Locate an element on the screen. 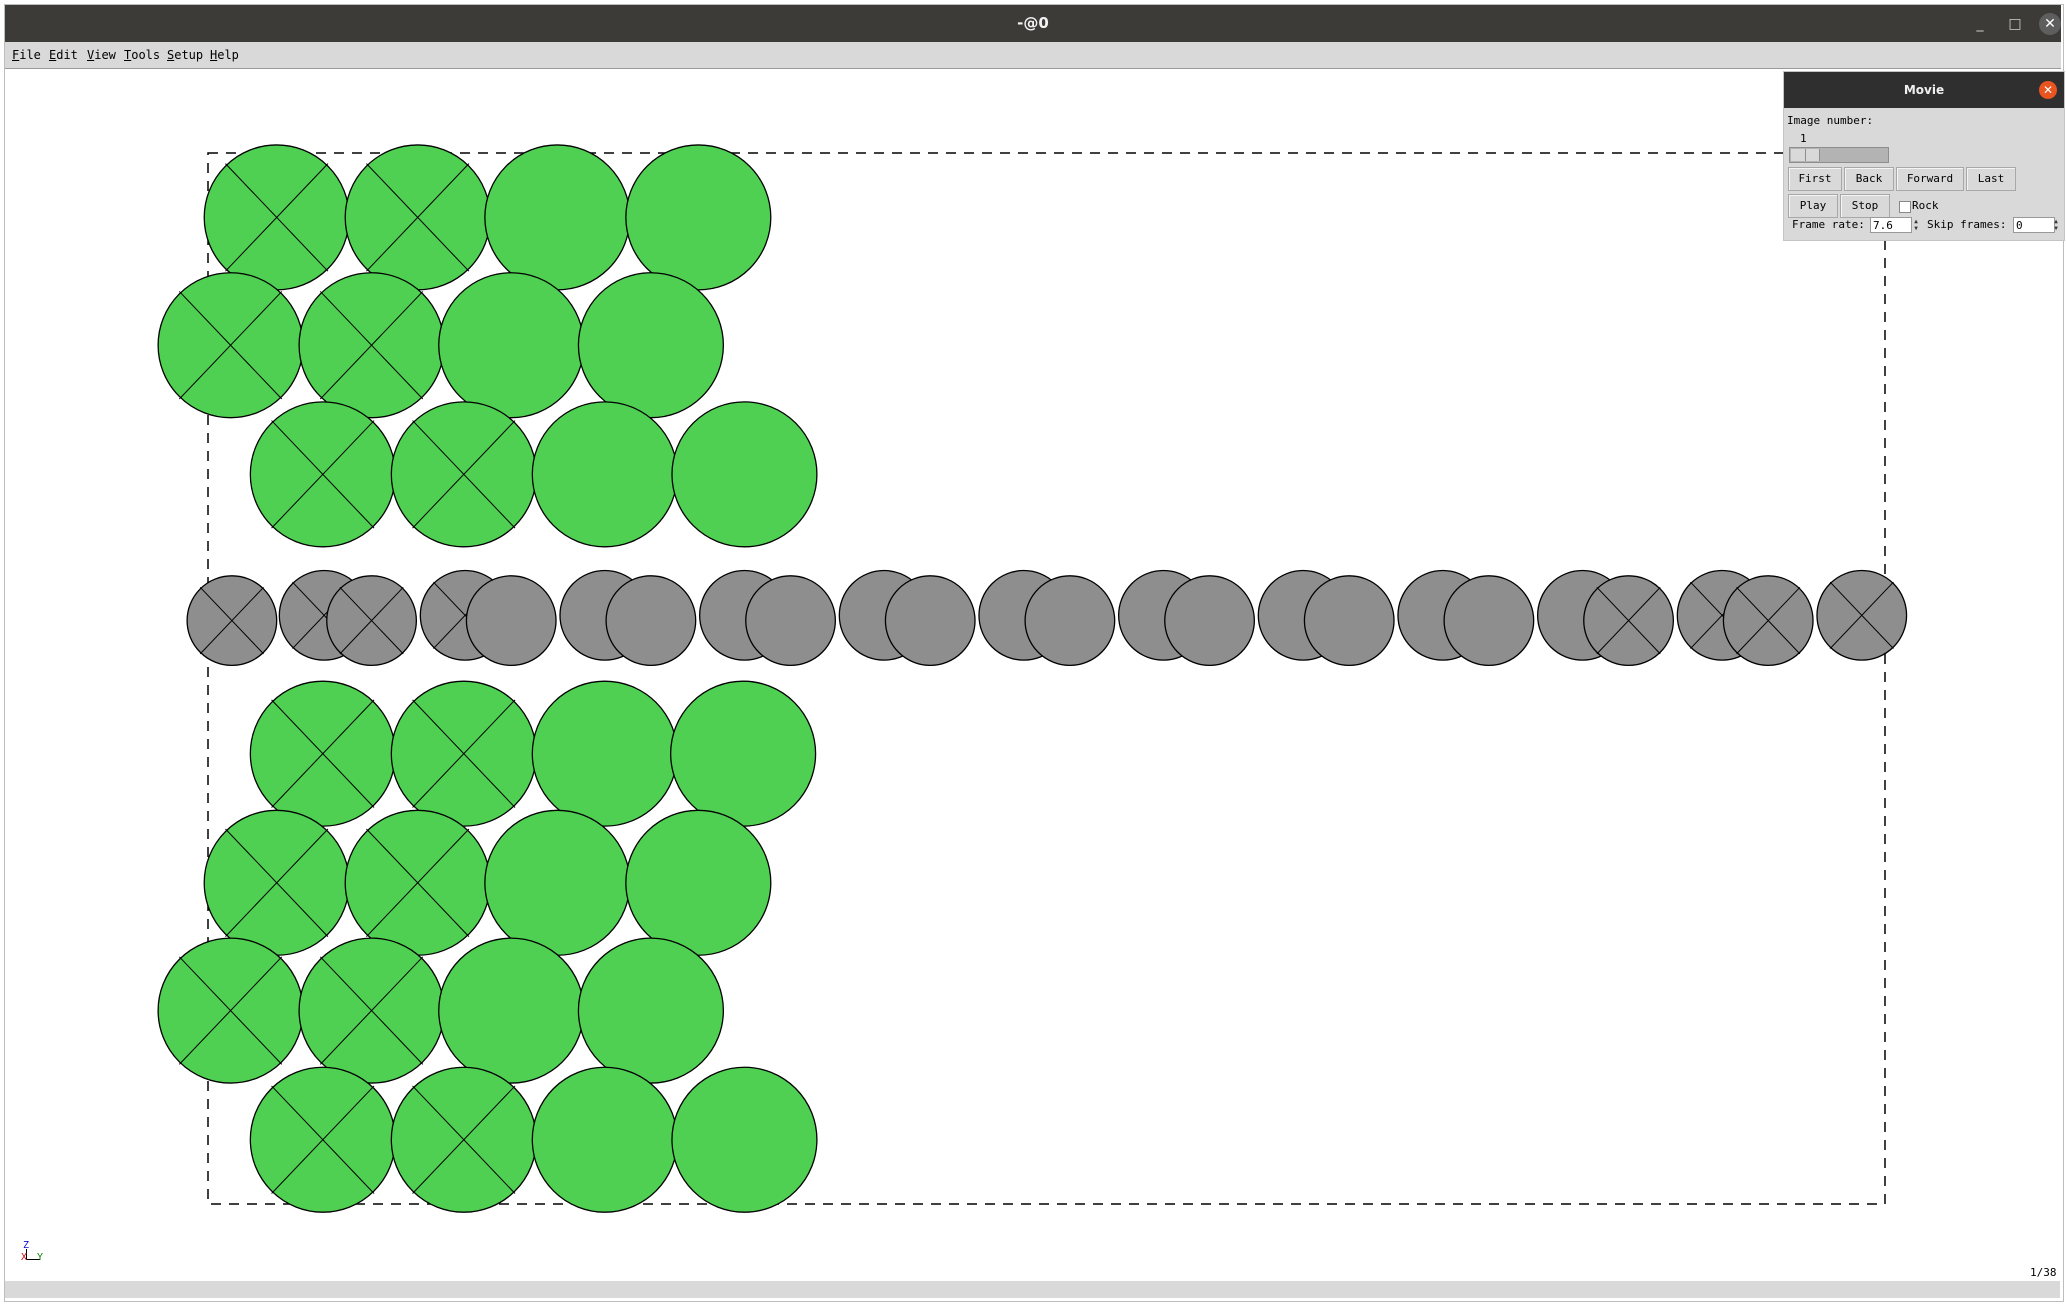 This screenshot has height=1304, width=2066. status-bar is located at coordinates (1032, 1289).